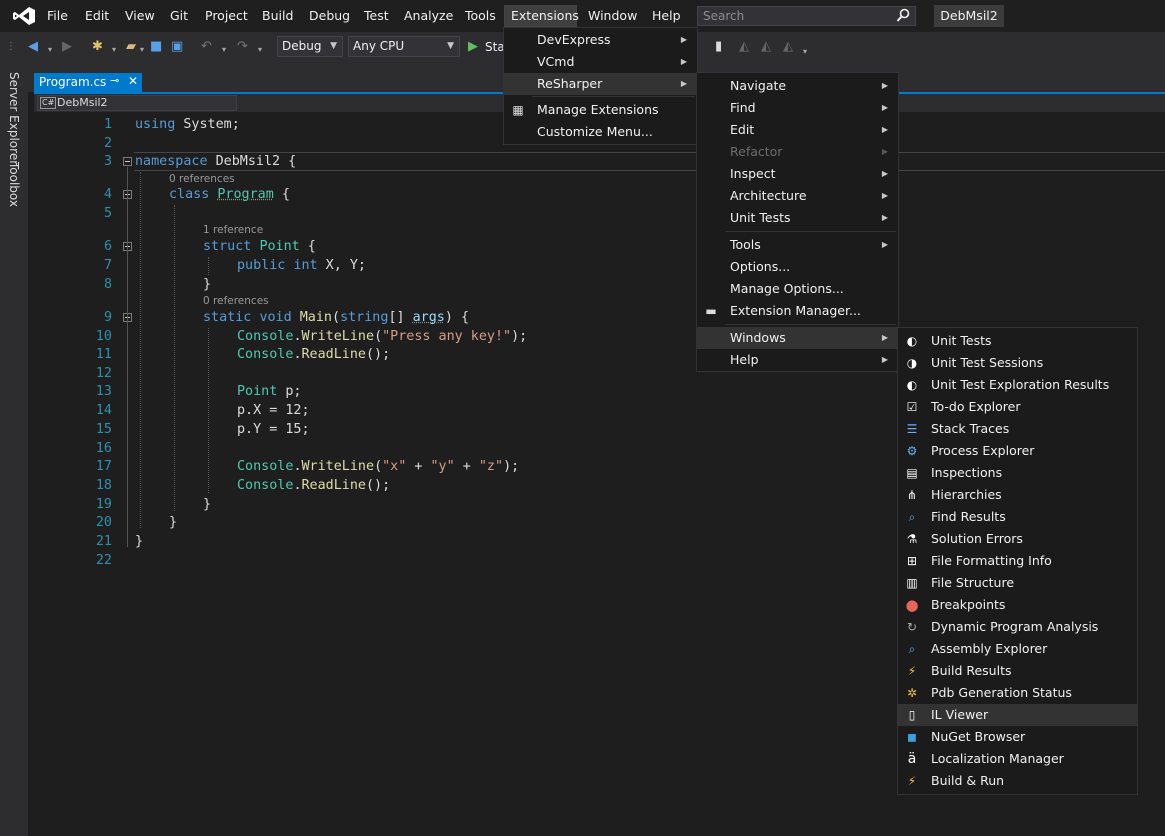 The height and width of the screenshot is (836, 1165). What do you see at coordinates (142, 50) in the screenshot?
I see `open-dropdown-icon: ▾` at bounding box center [142, 50].